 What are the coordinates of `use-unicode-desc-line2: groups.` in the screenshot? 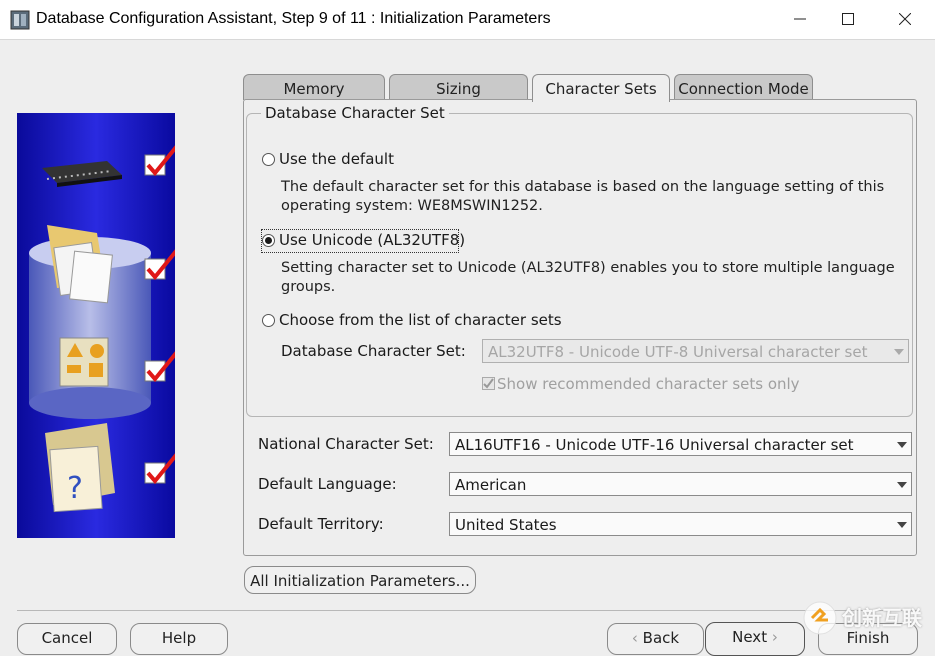 It's located at (308, 287).